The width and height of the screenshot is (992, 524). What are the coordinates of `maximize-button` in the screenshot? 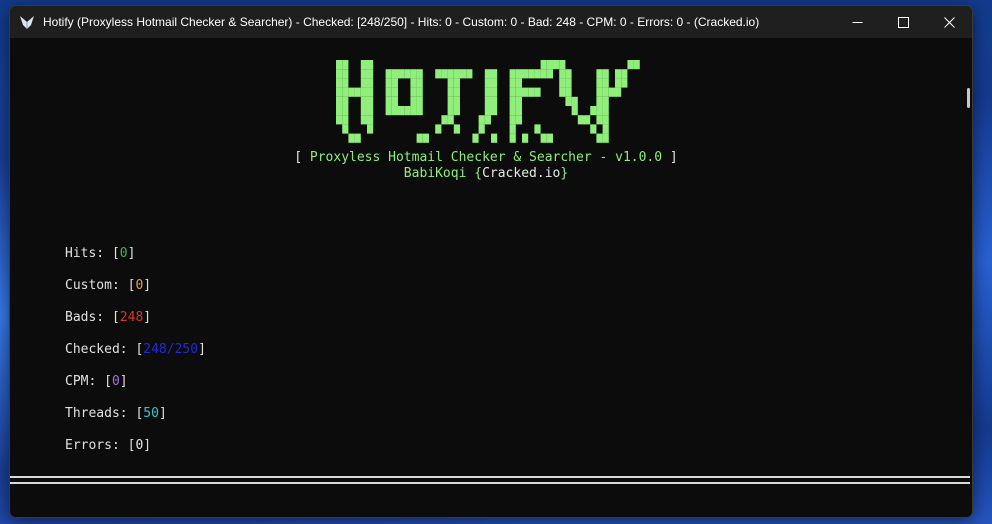 It's located at (903, 22).